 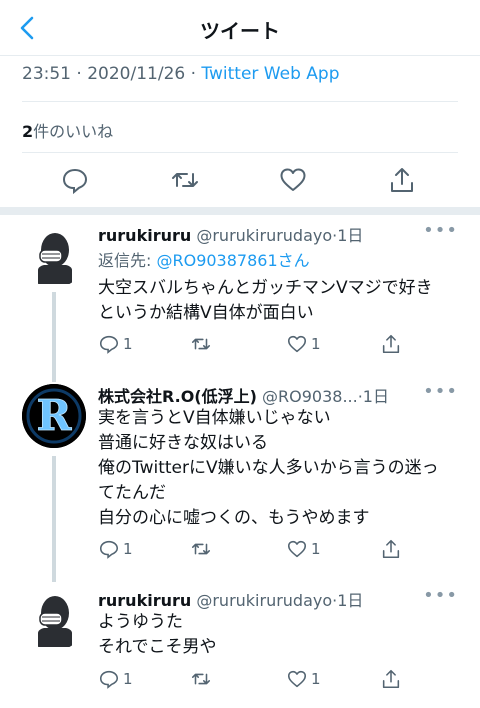 I want to click on tweet-date: 2020/11/26, so click(x=136, y=74).